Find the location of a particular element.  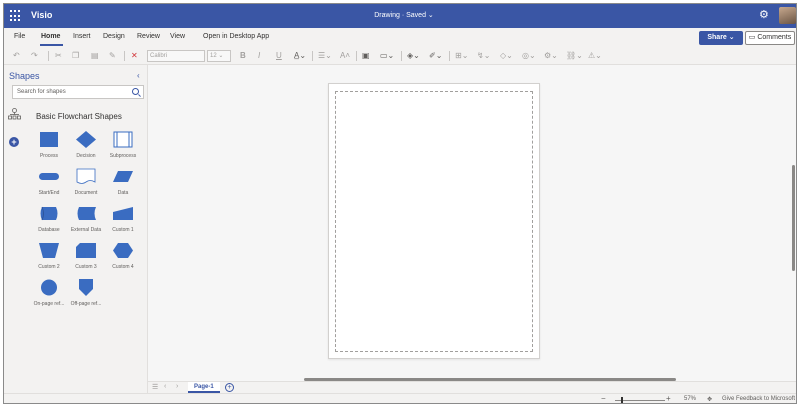

font-size-value: 12 is located at coordinates (213, 56).